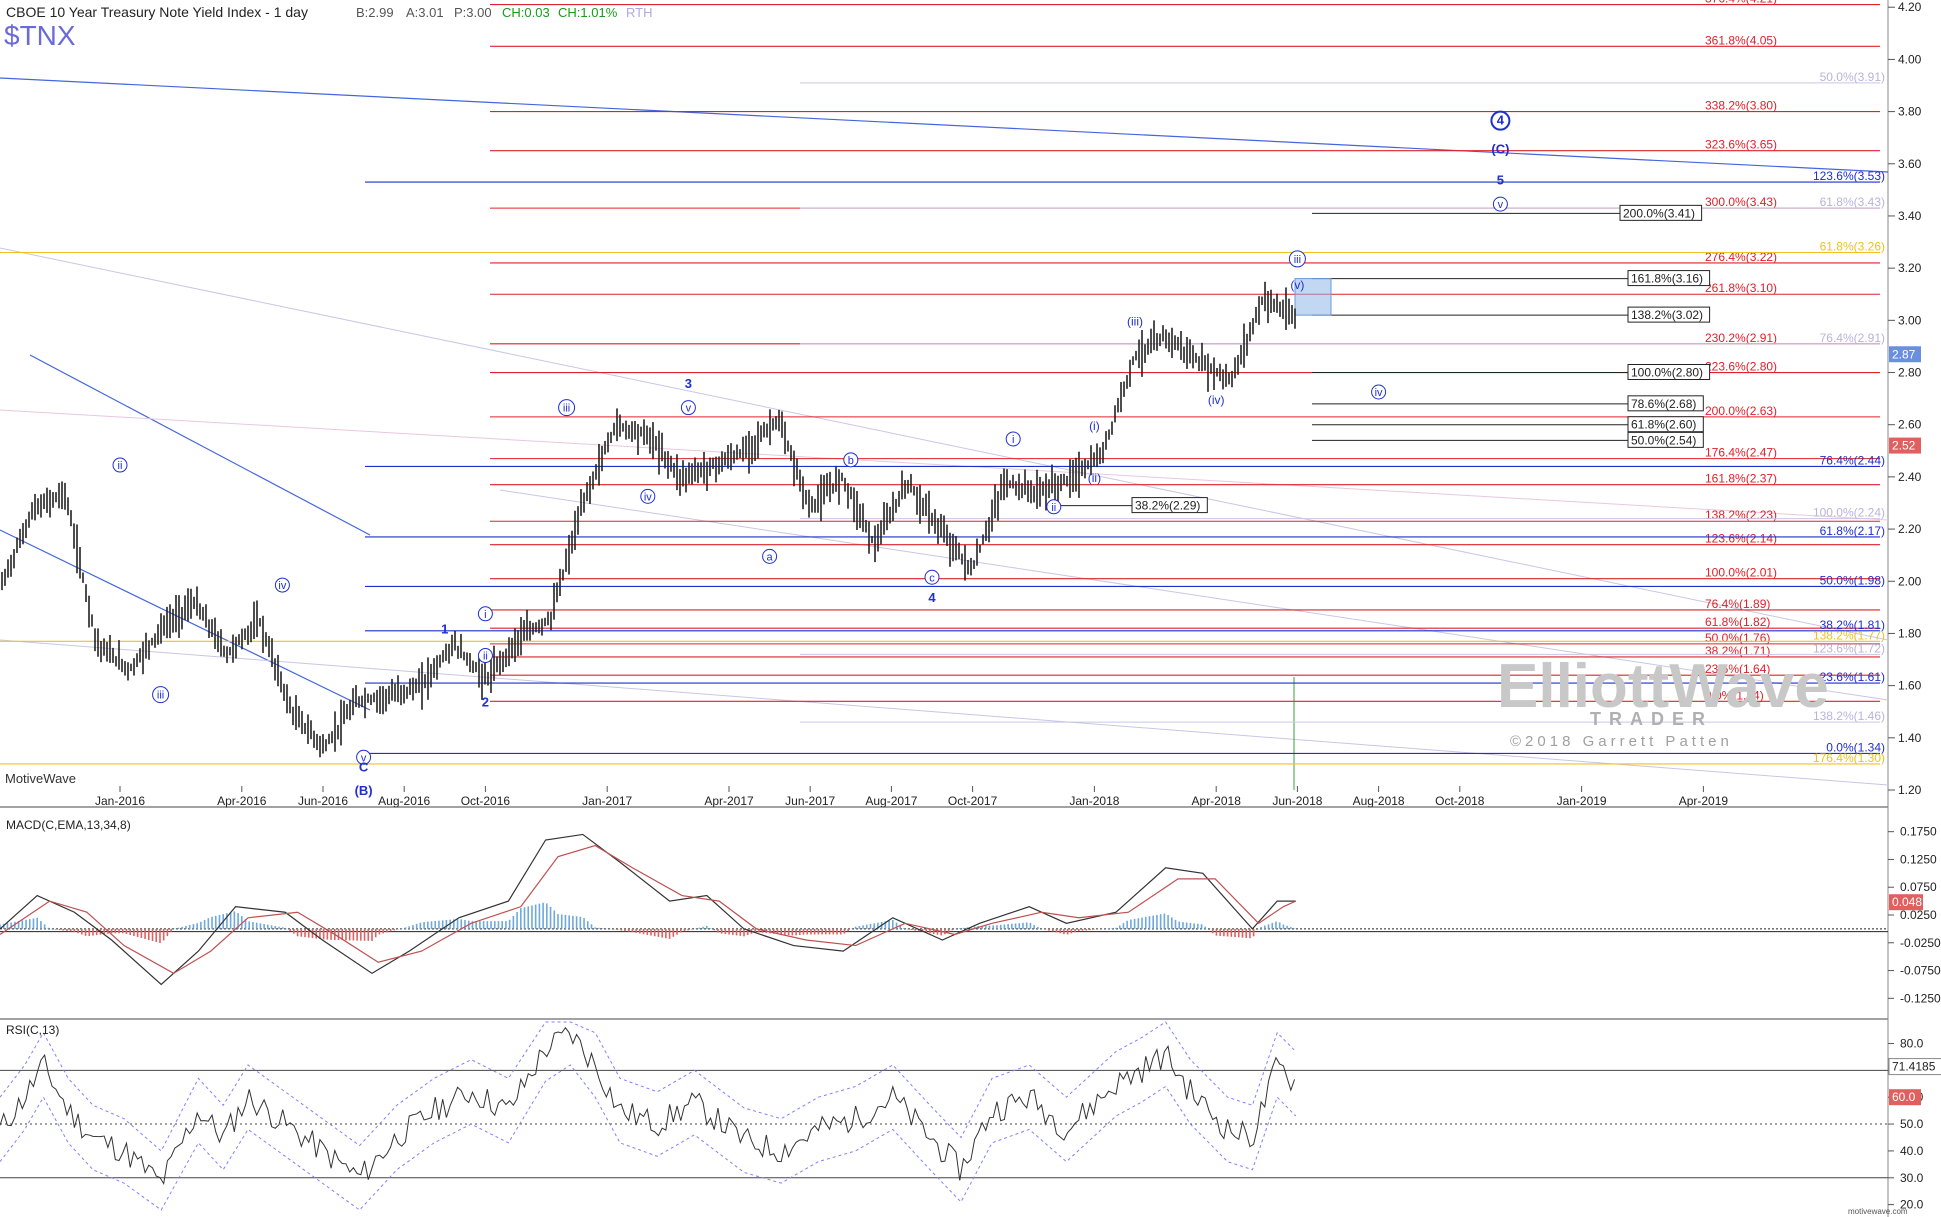 This screenshot has width=1941, height=1217. What do you see at coordinates (1910, 686) in the screenshot?
I see `y-tick-label: 1.60` at bounding box center [1910, 686].